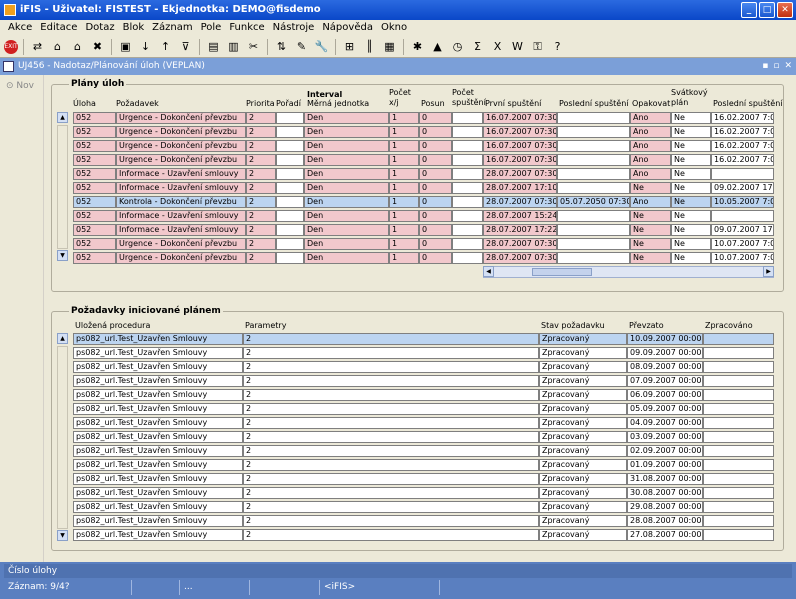 This screenshot has height=599, width=796. I want to click on requests-scroll-down-button: ▼, so click(62, 535).